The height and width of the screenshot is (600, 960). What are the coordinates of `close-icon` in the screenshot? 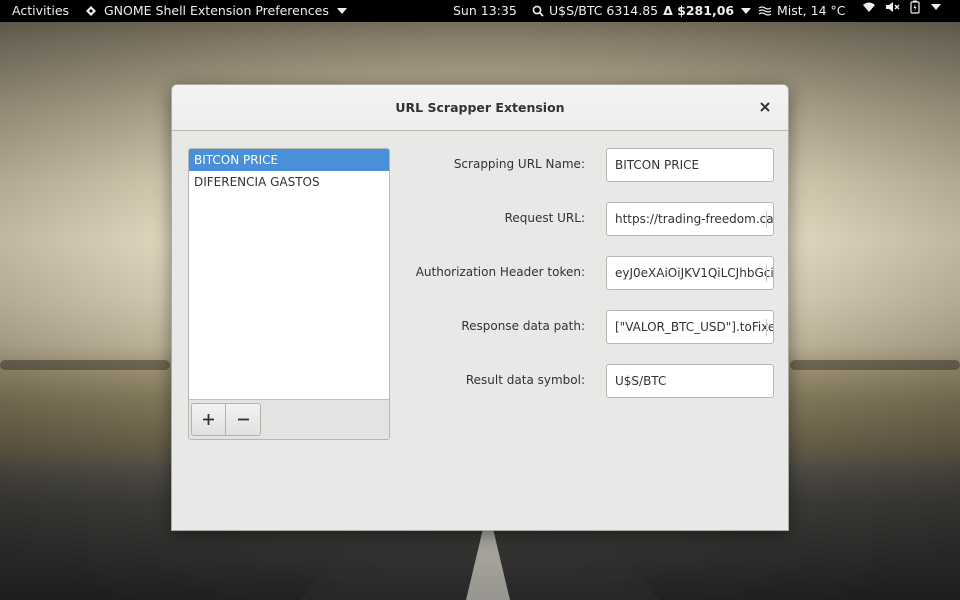 It's located at (765, 107).